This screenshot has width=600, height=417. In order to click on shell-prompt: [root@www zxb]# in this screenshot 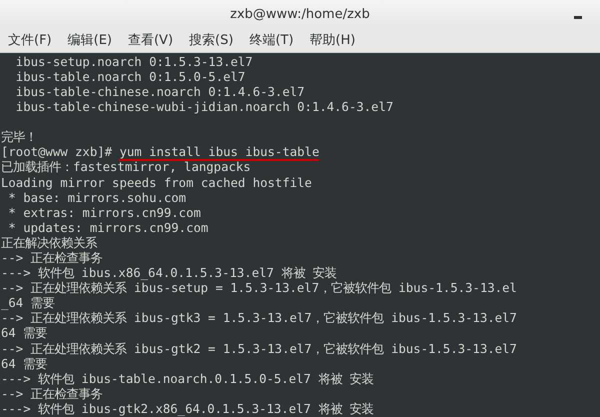, I will do `click(56, 152)`.